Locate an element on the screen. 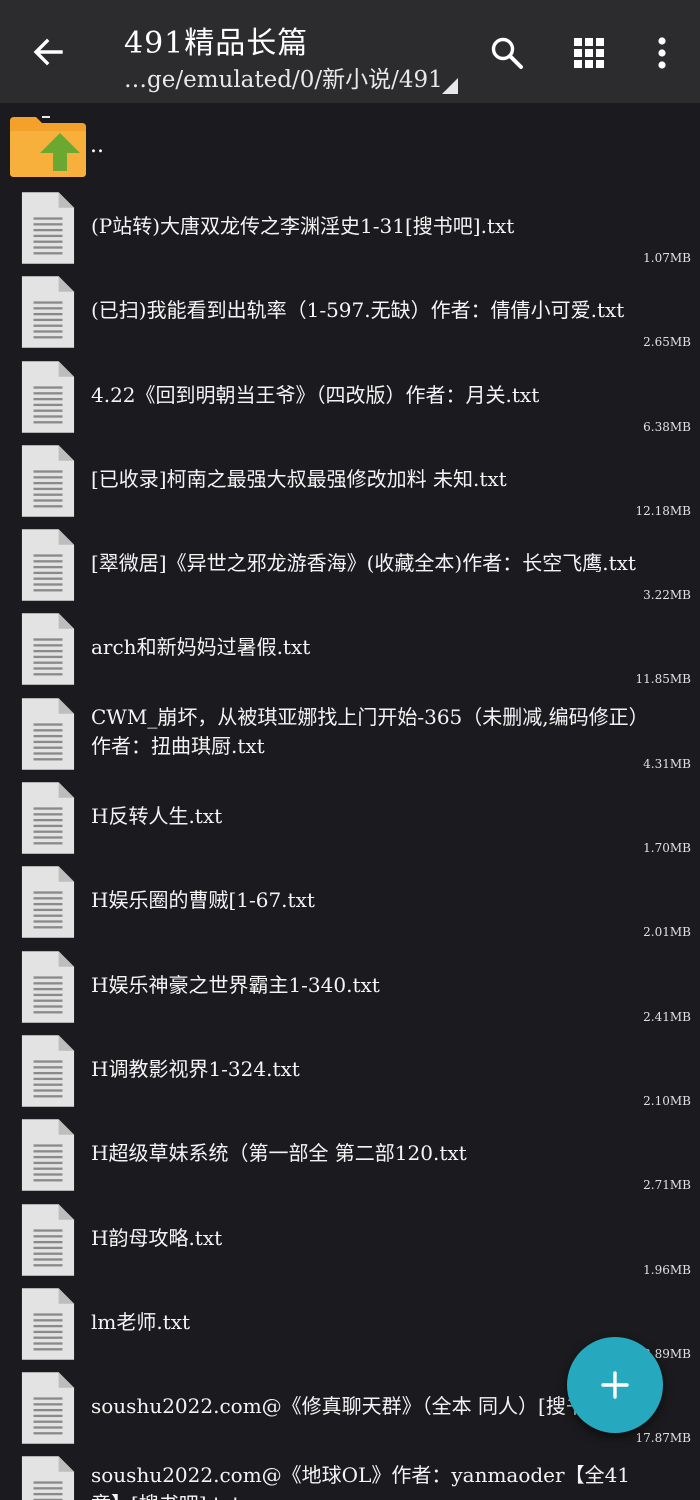  file-row: [已收录]柯南之最强大叔最强修改加料 未知.txt 12.18MB is located at coordinates (350, 482).